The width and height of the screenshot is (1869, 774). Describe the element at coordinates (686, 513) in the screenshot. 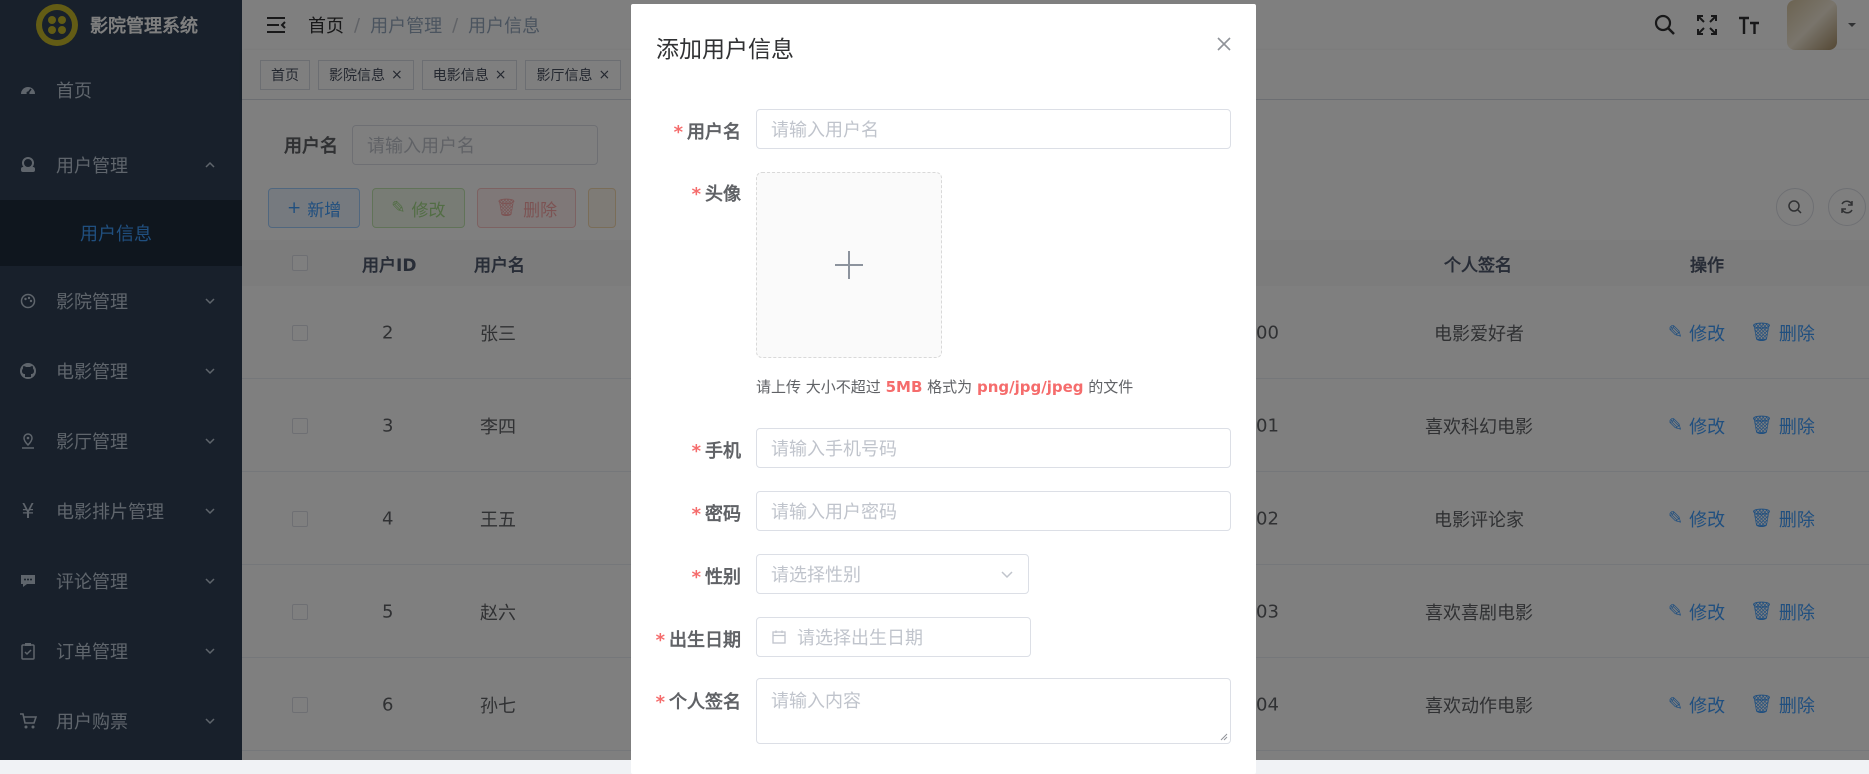

I see `password-label: * 密码` at that location.